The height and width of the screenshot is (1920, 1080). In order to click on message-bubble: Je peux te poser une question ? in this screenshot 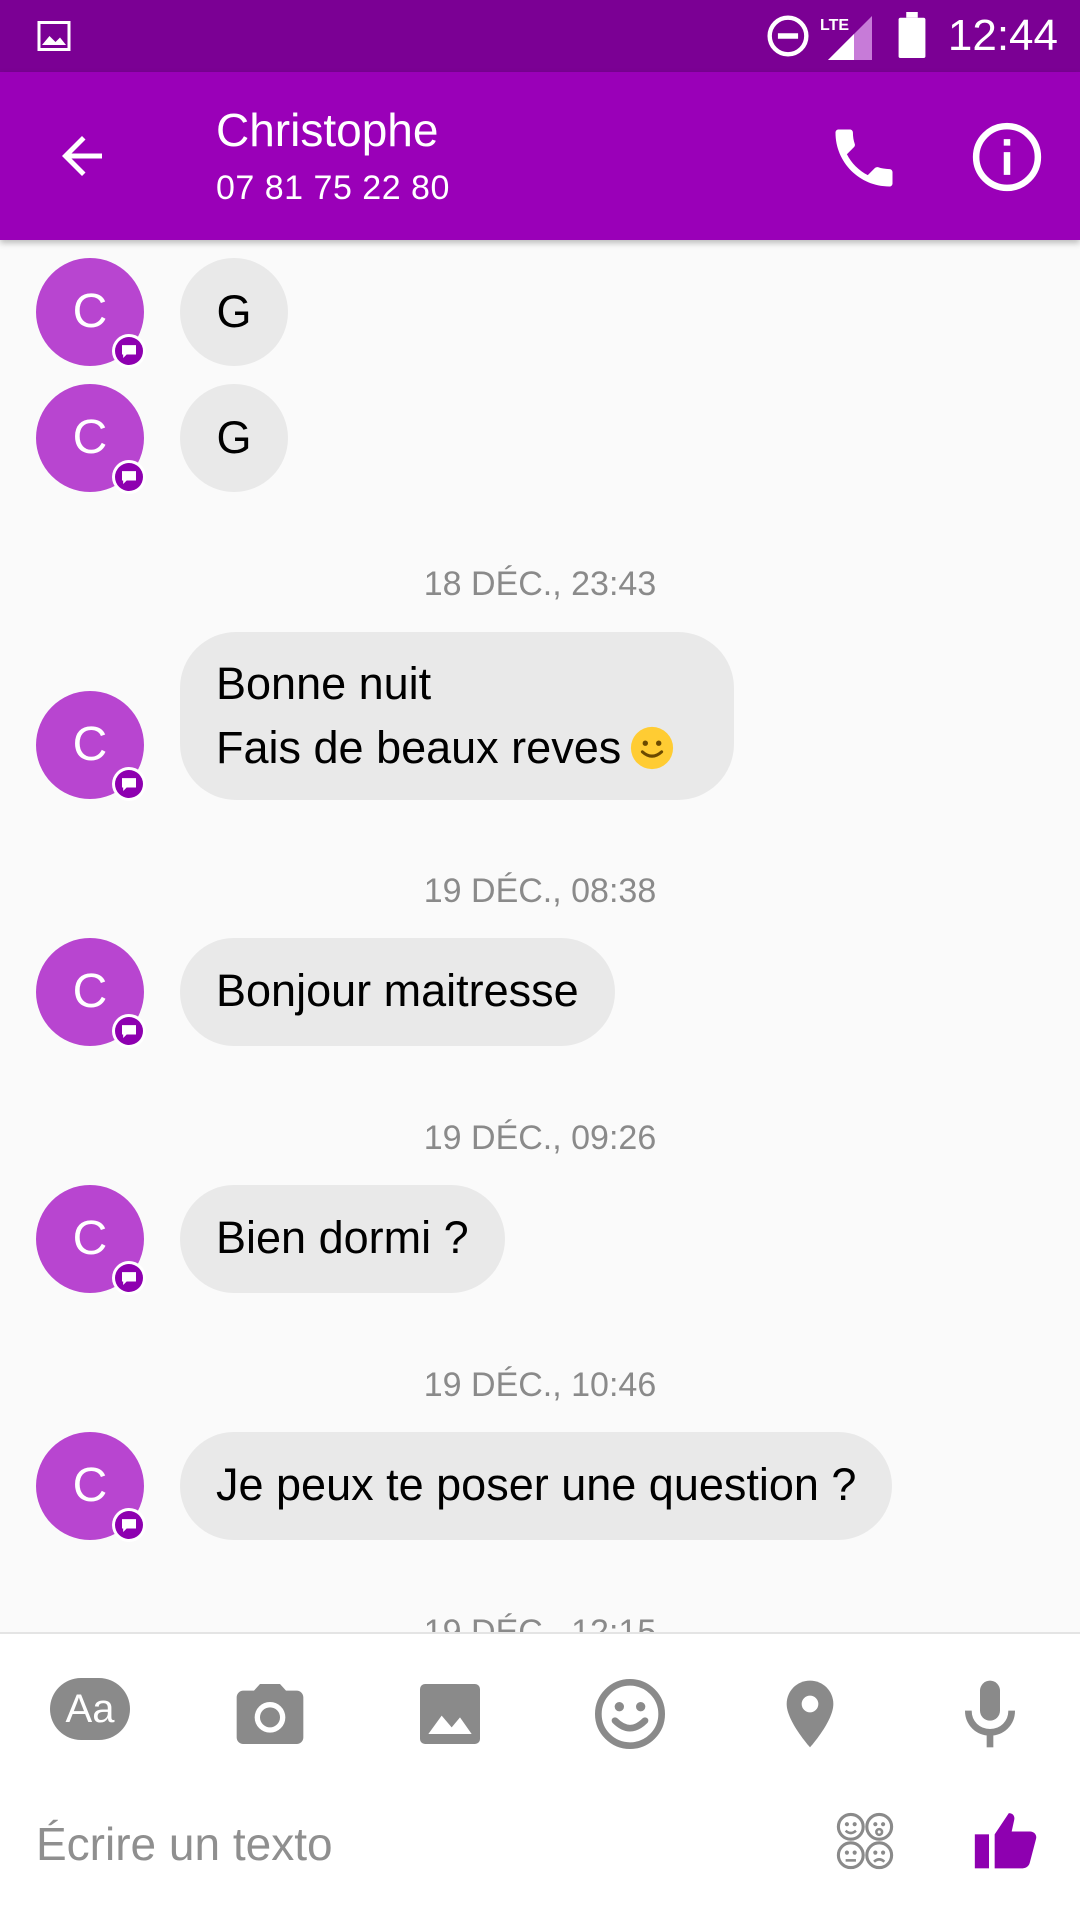, I will do `click(536, 1486)`.